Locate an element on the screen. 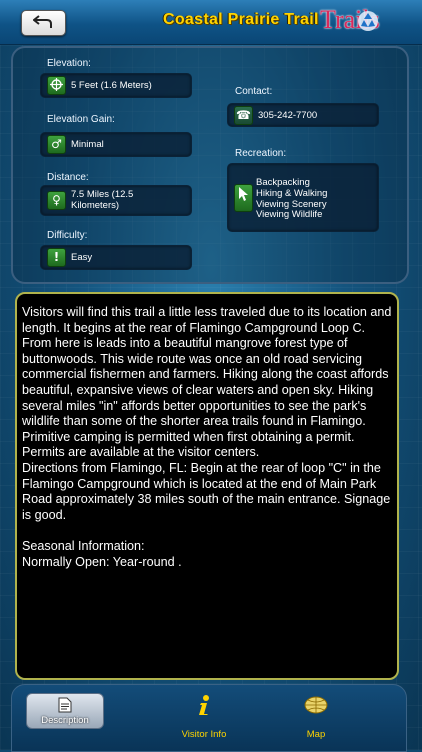 The height and width of the screenshot is (752, 422). difficulty-label: Difficulty: is located at coordinates (67, 235).